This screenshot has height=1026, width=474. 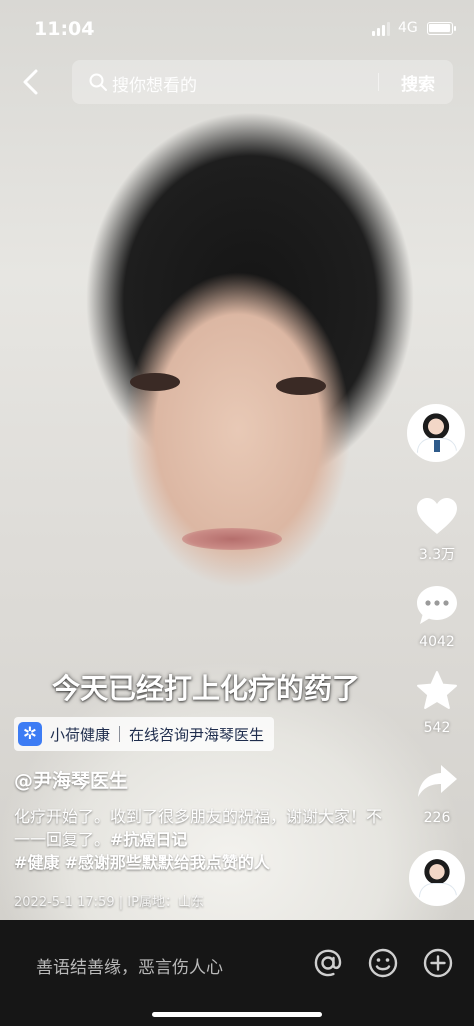 I want to click on comment-count: 4042, so click(x=437, y=642).